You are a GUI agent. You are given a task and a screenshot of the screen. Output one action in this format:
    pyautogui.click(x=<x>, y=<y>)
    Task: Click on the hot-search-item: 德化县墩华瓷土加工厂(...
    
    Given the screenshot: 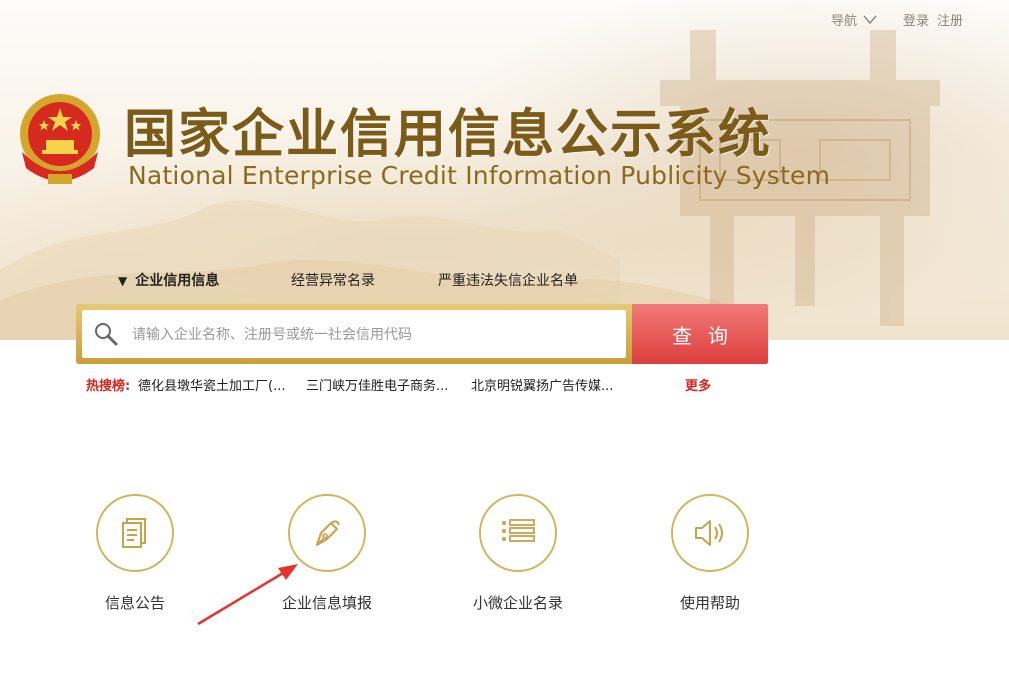 What is the action you would take?
    pyautogui.click(x=211, y=384)
    